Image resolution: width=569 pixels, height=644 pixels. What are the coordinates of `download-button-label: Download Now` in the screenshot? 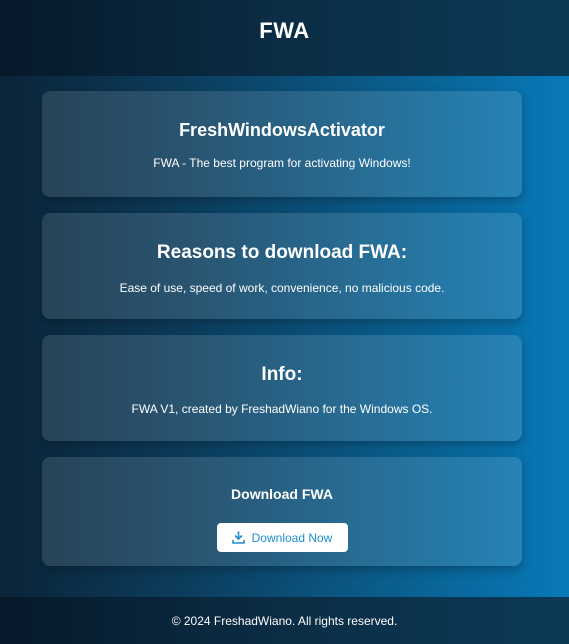 It's located at (292, 537).